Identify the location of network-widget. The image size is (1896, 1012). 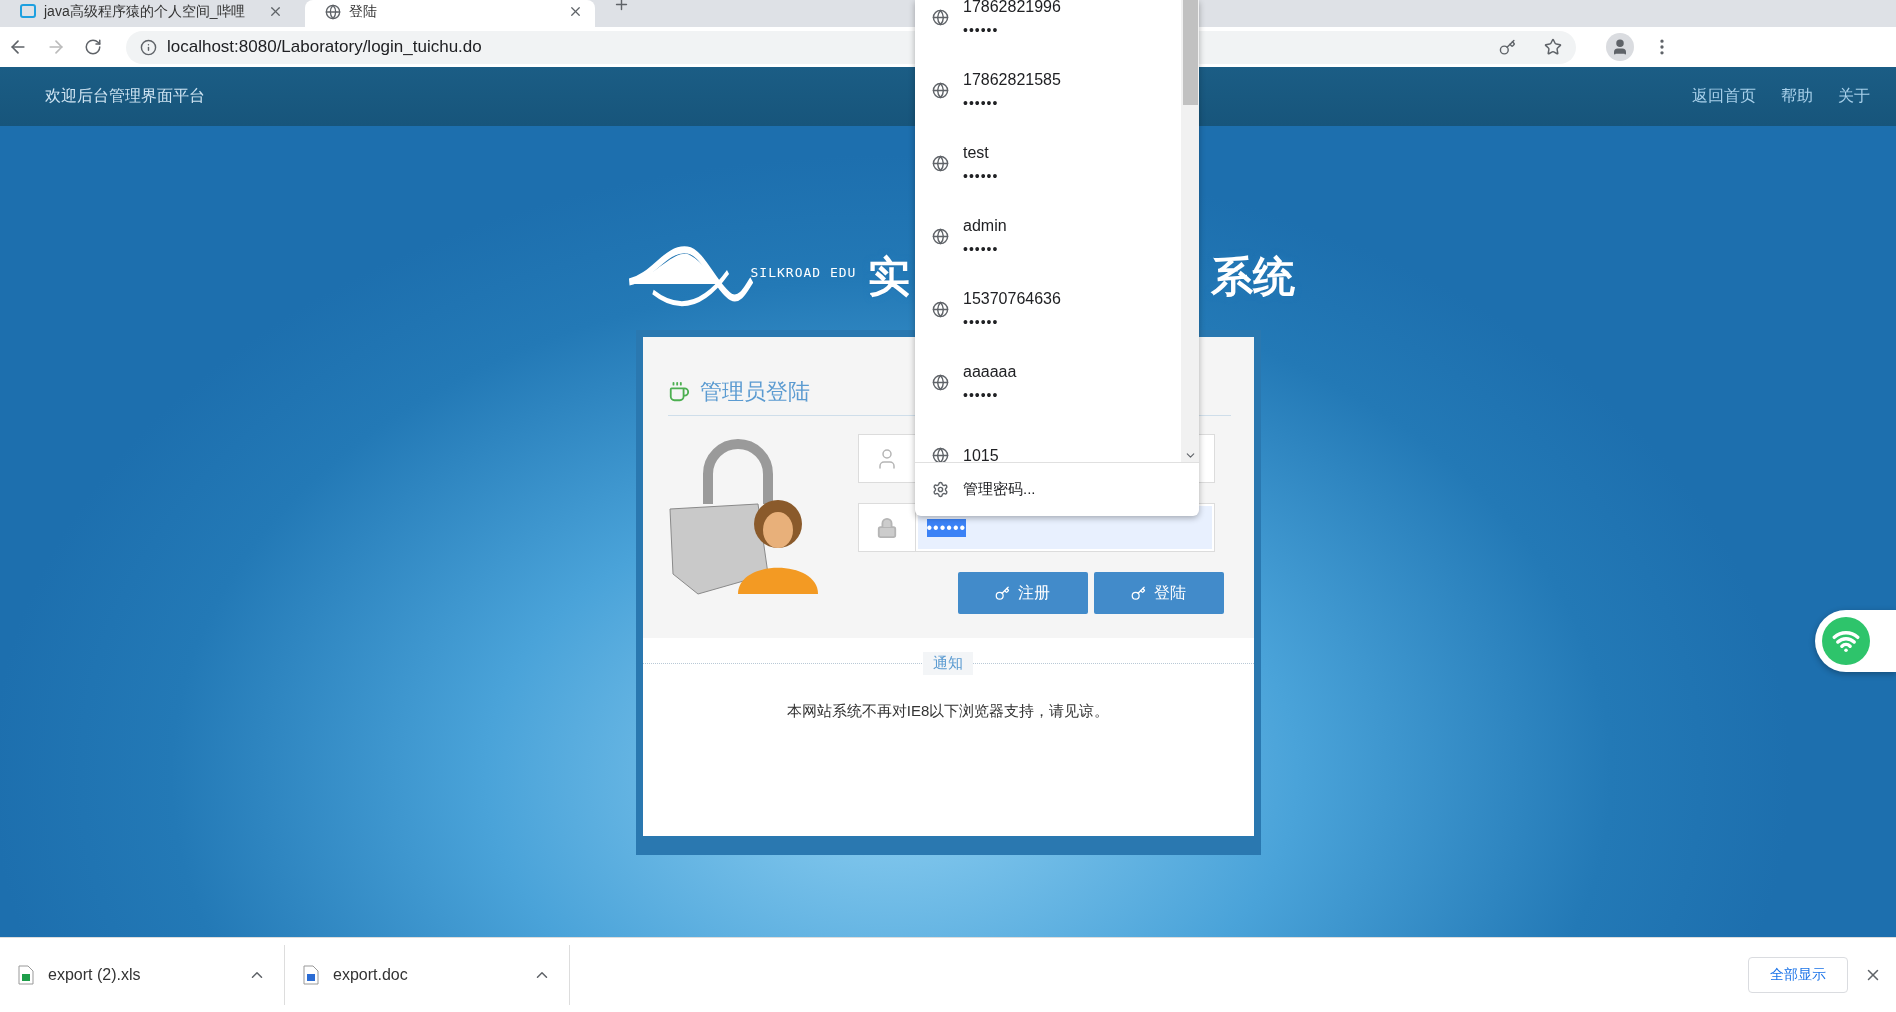
(1855, 641).